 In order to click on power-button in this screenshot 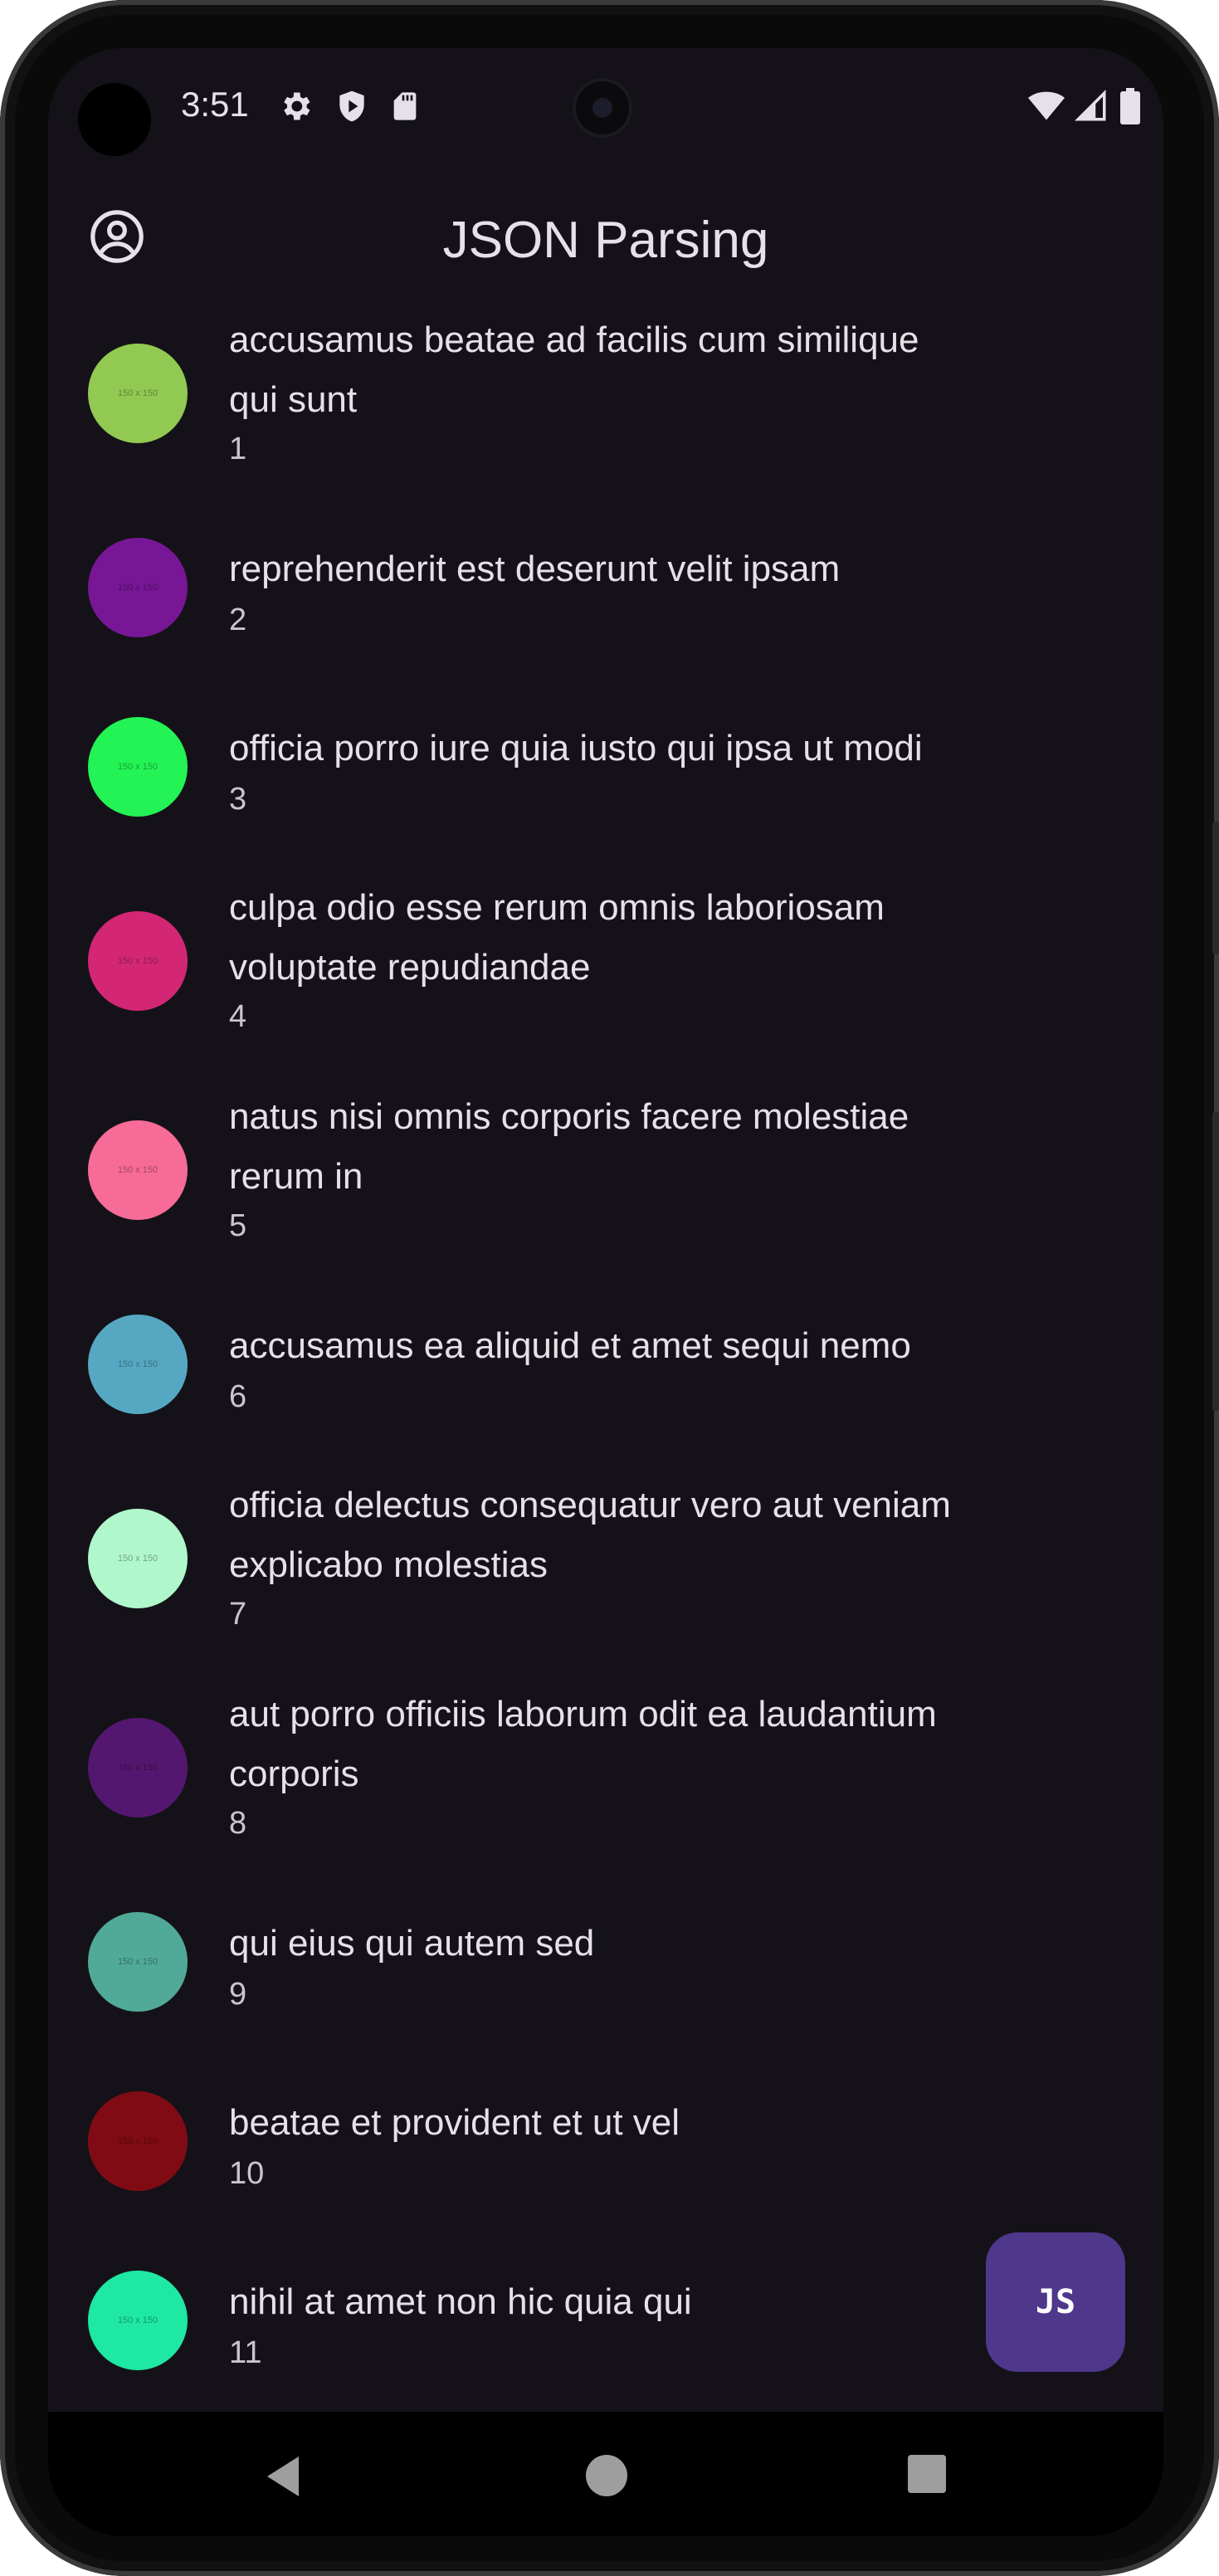, I will do `click(1216, 1261)`.